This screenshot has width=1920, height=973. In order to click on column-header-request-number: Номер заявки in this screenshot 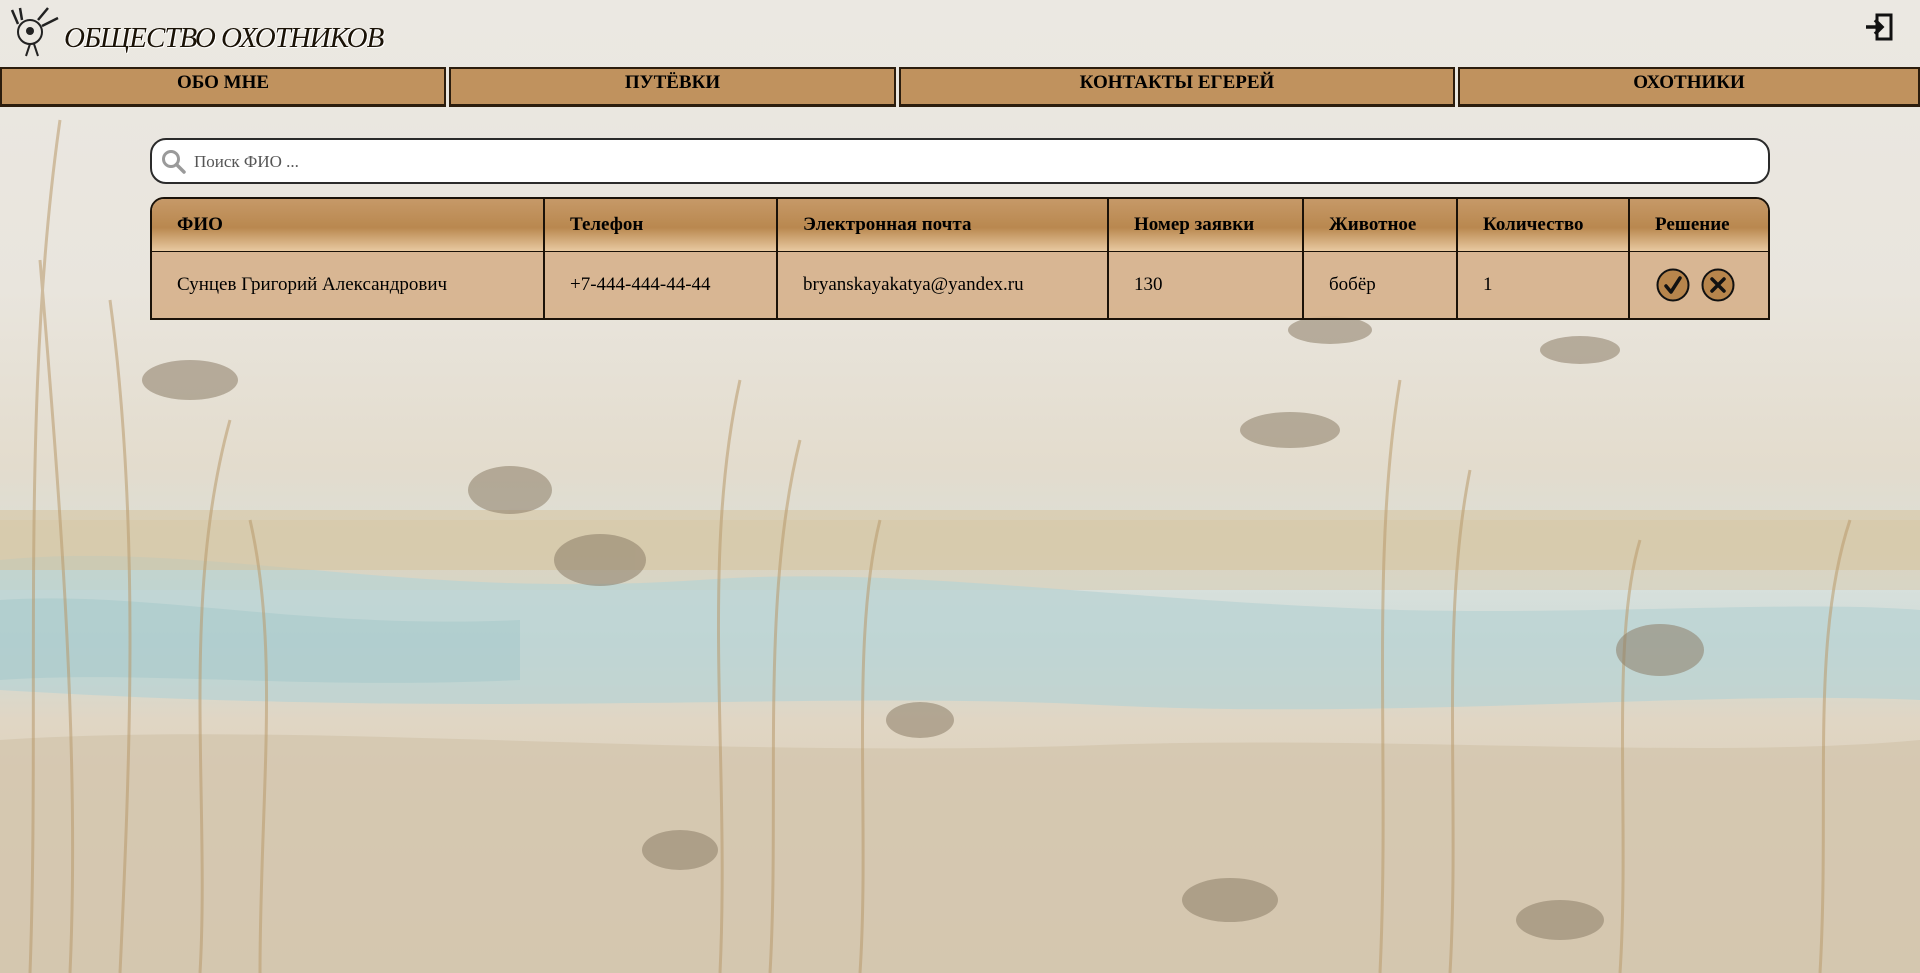, I will do `click(1206, 225)`.